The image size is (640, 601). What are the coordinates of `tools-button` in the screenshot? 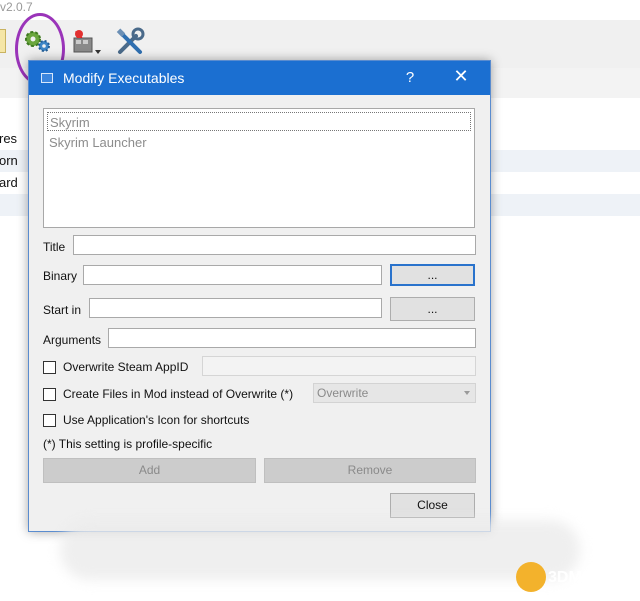 It's located at (130, 42).